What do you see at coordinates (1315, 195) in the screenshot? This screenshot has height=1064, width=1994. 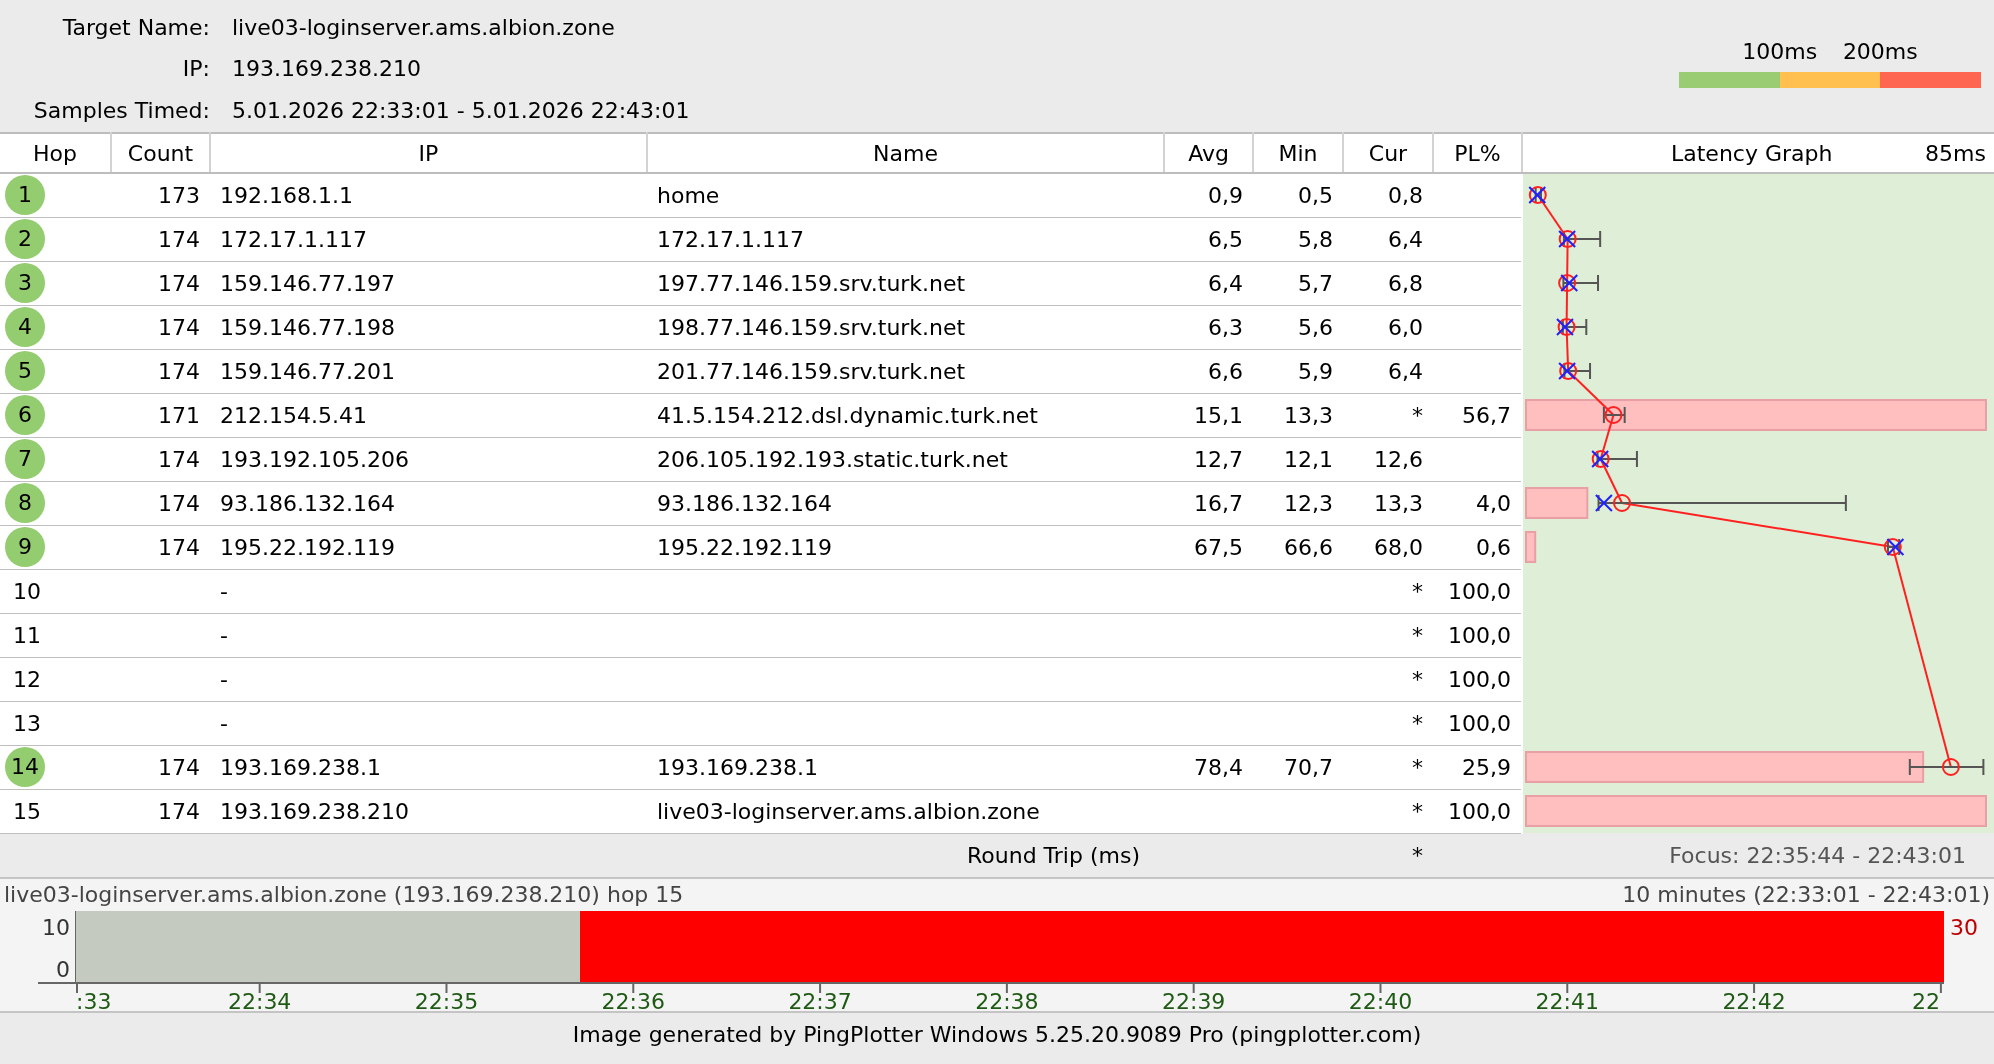 I see `table-cell: 0,5` at bounding box center [1315, 195].